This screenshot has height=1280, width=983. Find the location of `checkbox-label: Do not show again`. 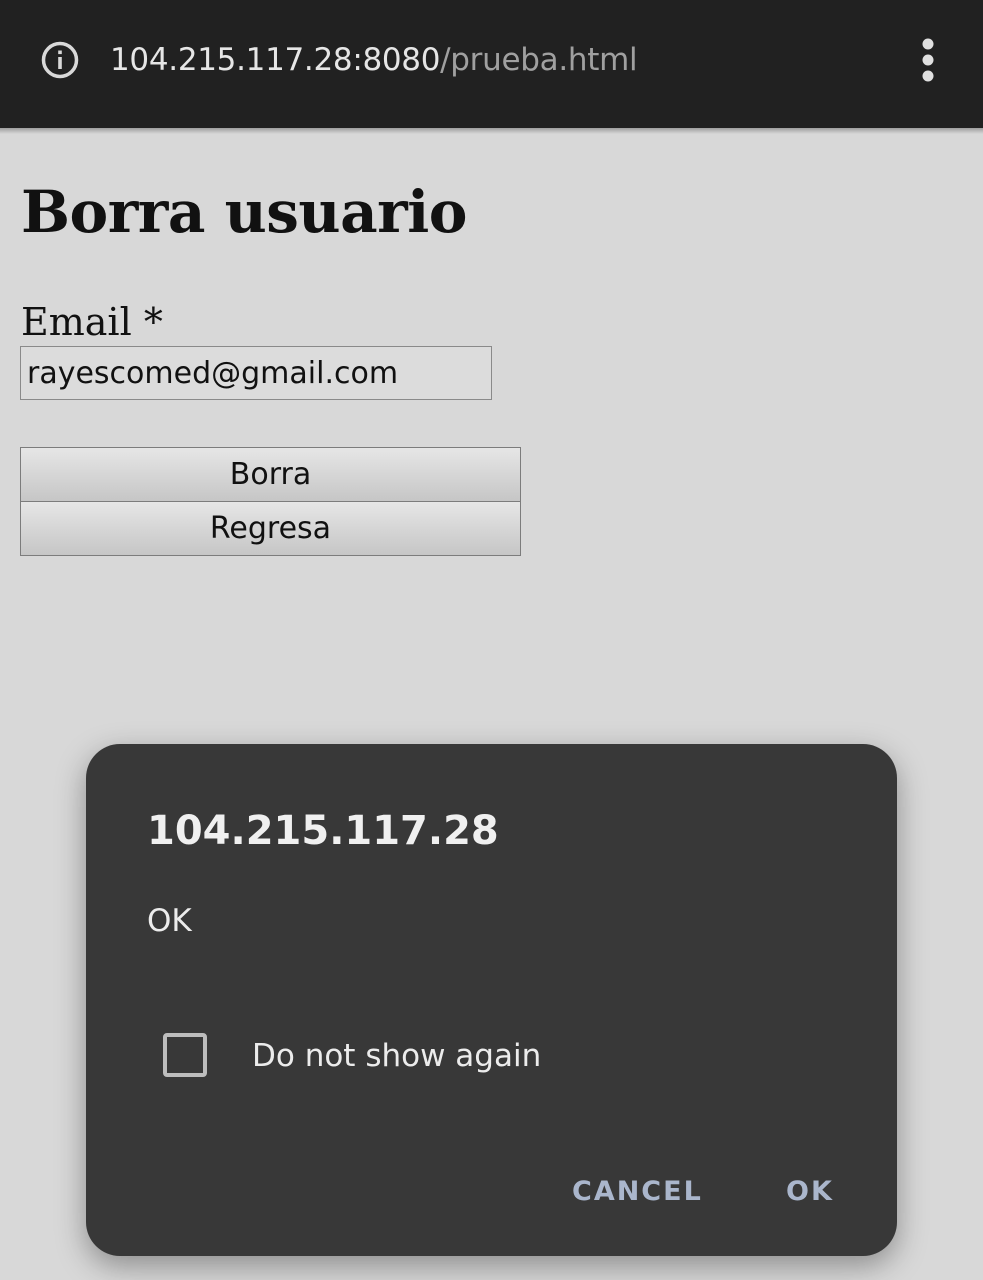

checkbox-label: Do not show again is located at coordinates (396, 1056).